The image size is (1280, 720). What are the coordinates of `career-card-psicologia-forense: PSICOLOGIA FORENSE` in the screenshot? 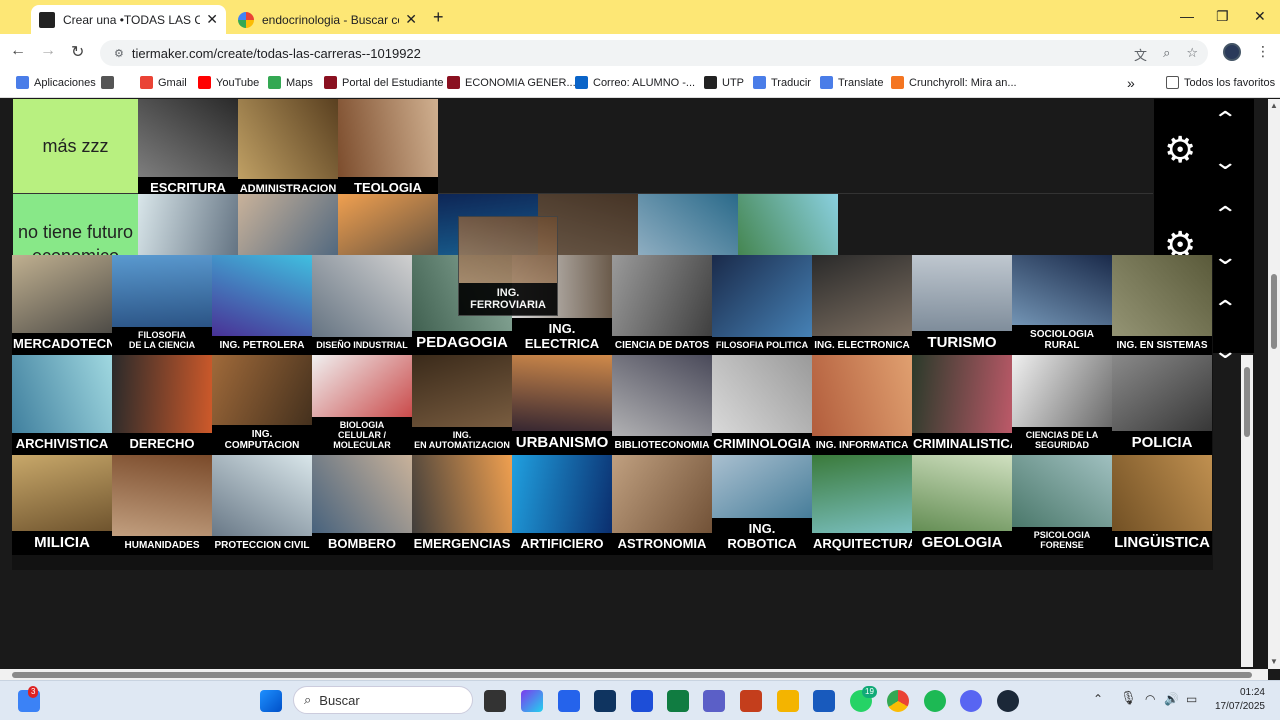 It's located at (1062, 505).